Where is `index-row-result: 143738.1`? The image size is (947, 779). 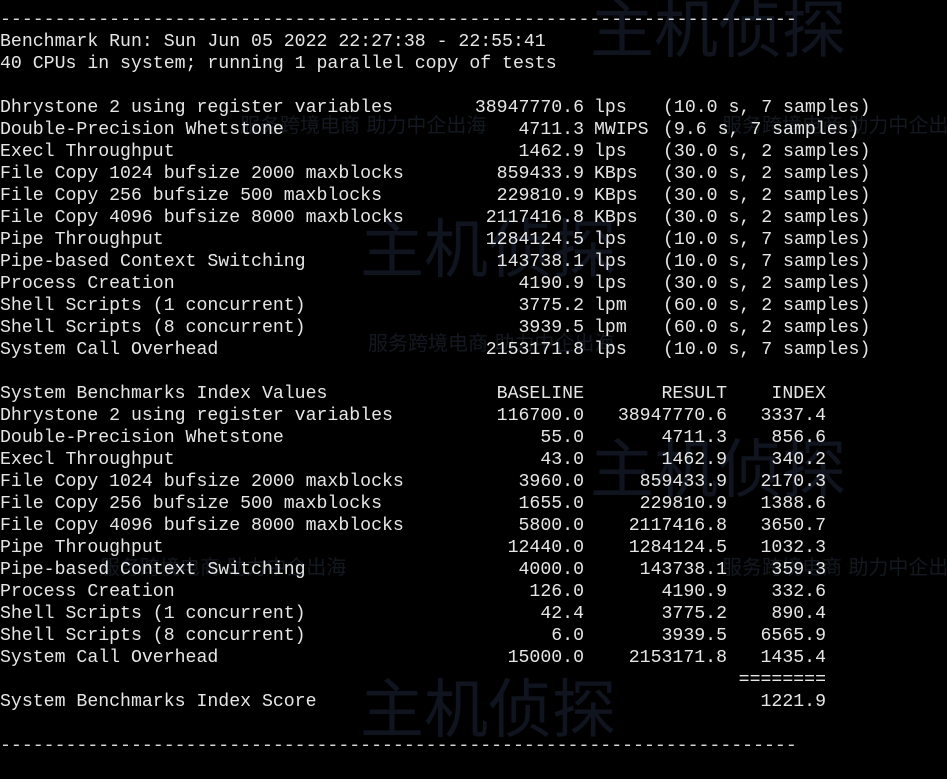 index-row-result: 143738.1 is located at coordinates (683, 570).